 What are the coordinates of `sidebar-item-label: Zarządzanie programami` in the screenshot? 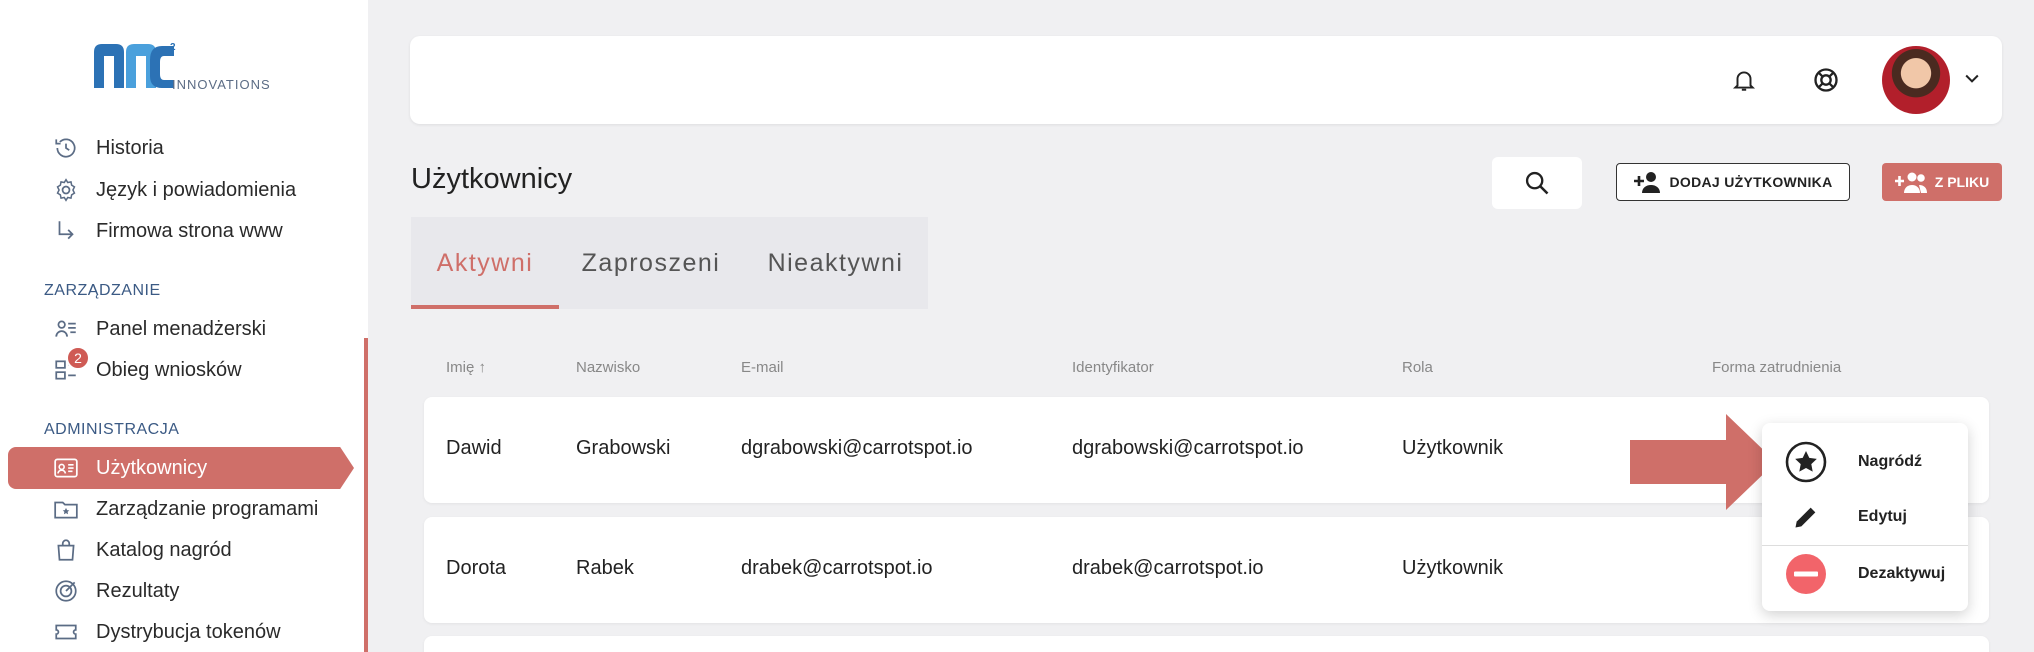 It's located at (207, 508).